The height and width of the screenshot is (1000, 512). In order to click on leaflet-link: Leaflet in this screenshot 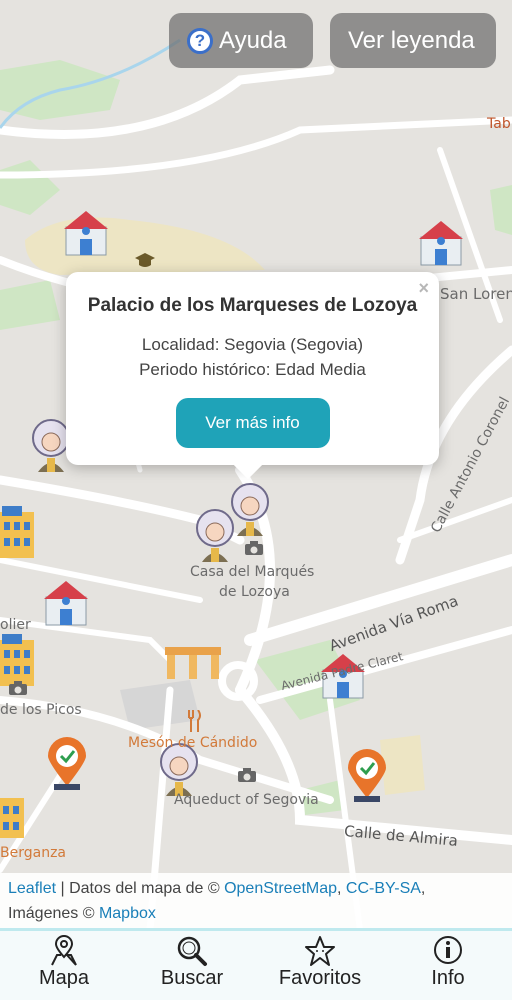, I will do `click(32, 888)`.